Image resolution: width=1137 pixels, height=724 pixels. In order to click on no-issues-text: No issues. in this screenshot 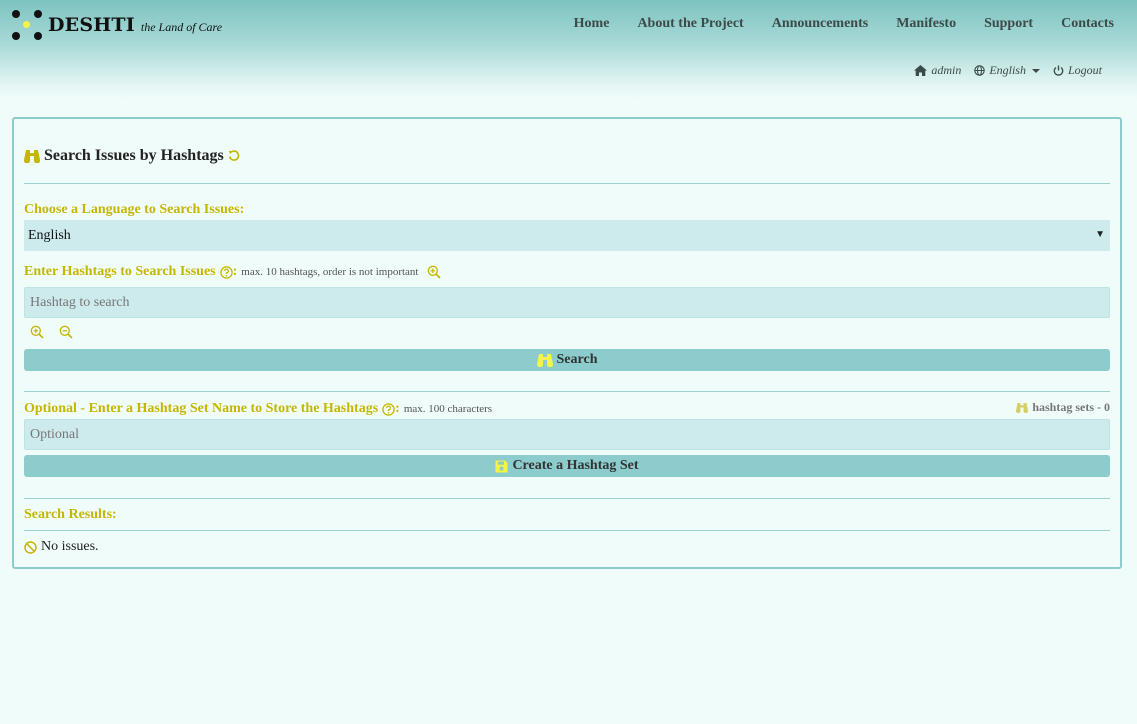, I will do `click(70, 546)`.